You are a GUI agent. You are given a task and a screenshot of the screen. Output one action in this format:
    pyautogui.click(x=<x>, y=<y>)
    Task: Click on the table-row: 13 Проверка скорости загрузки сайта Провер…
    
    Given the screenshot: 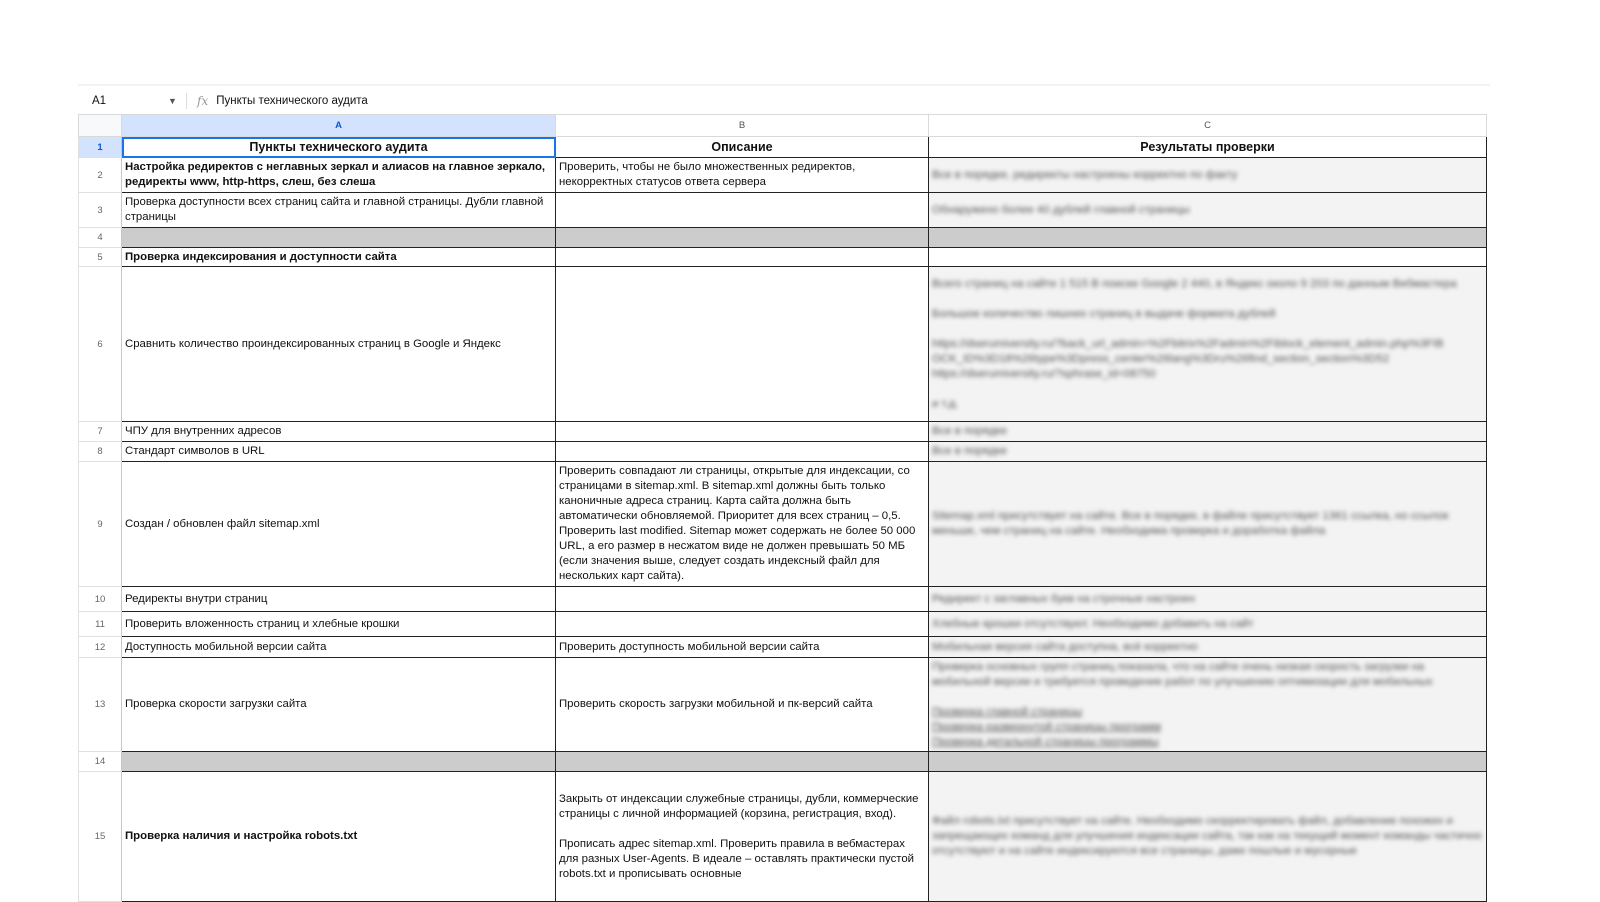 What is the action you would take?
    pyautogui.click(x=782, y=704)
    